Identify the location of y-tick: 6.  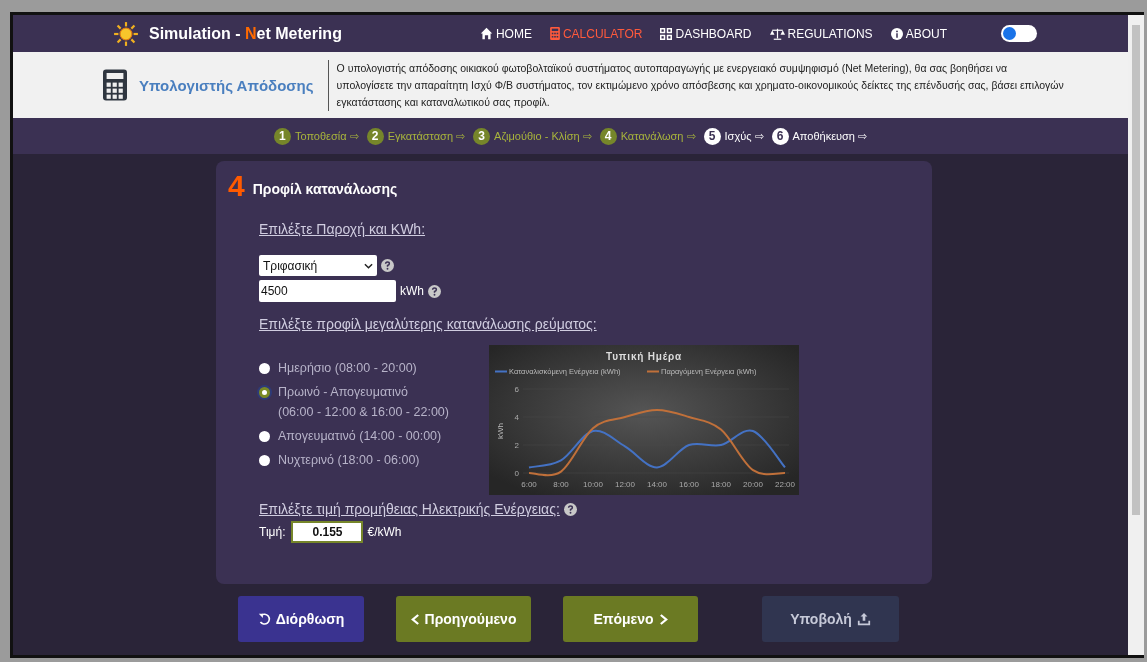
(516, 389).